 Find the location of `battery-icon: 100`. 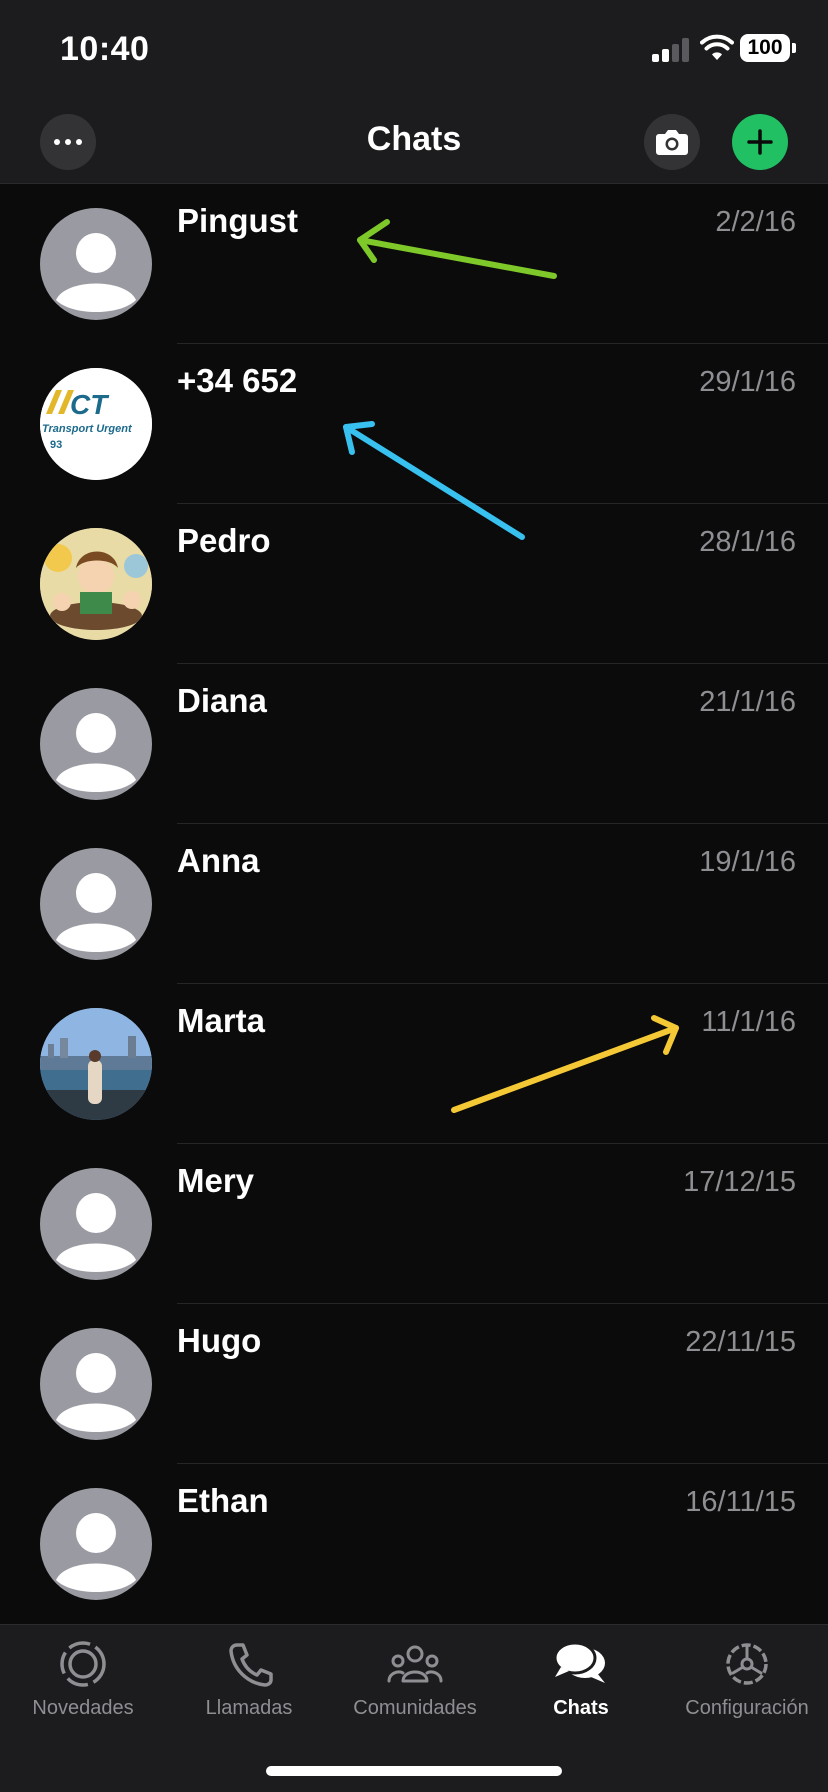

battery-icon: 100 is located at coordinates (765, 48).